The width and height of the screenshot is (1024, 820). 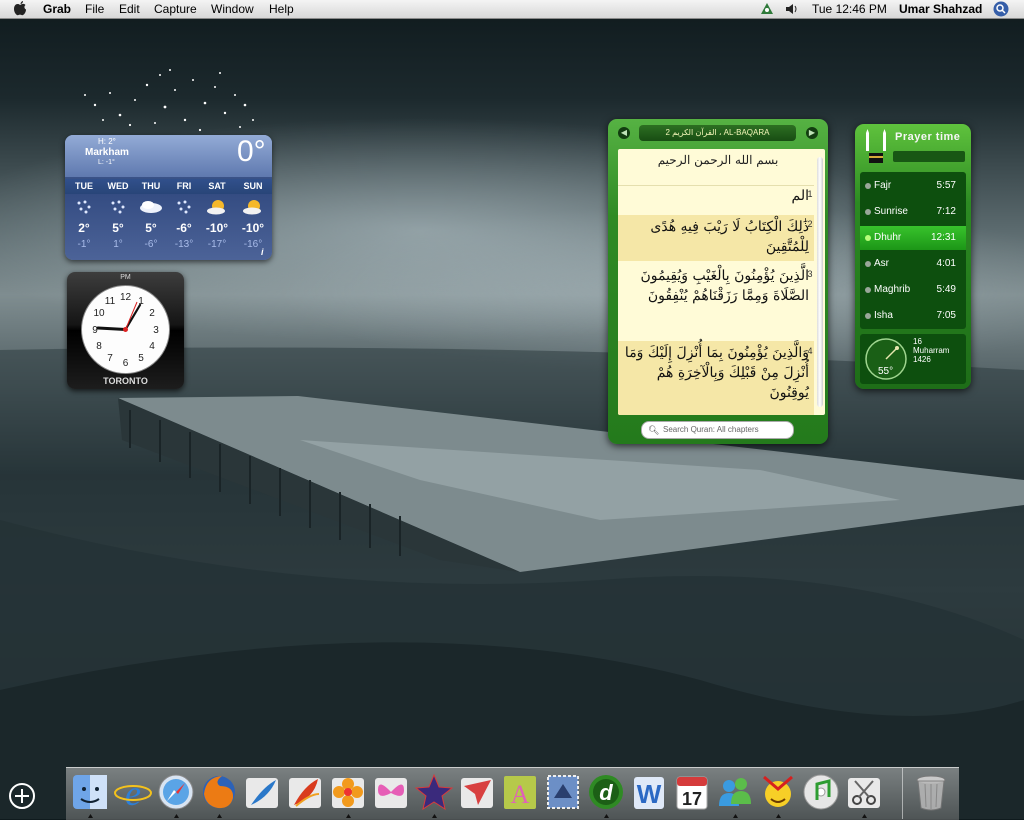 What do you see at coordinates (792, 9) in the screenshot?
I see `volume-icon` at bounding box center [792, 9].